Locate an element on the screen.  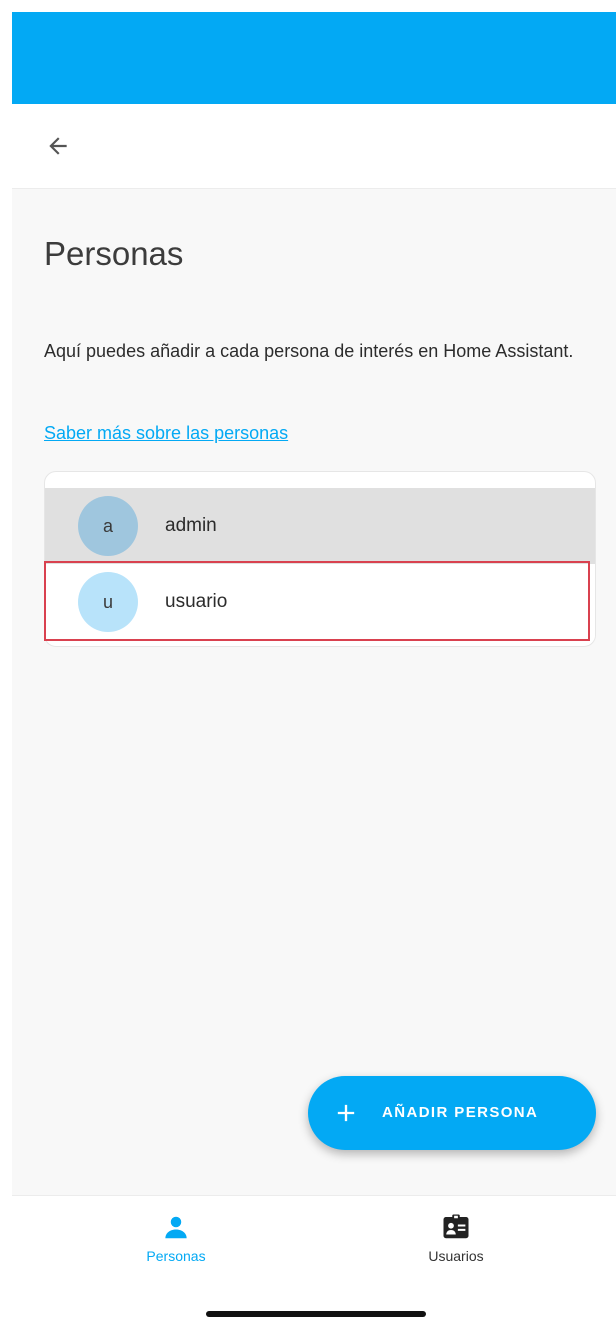
plus-icon is located at coordinates (346, 1113).